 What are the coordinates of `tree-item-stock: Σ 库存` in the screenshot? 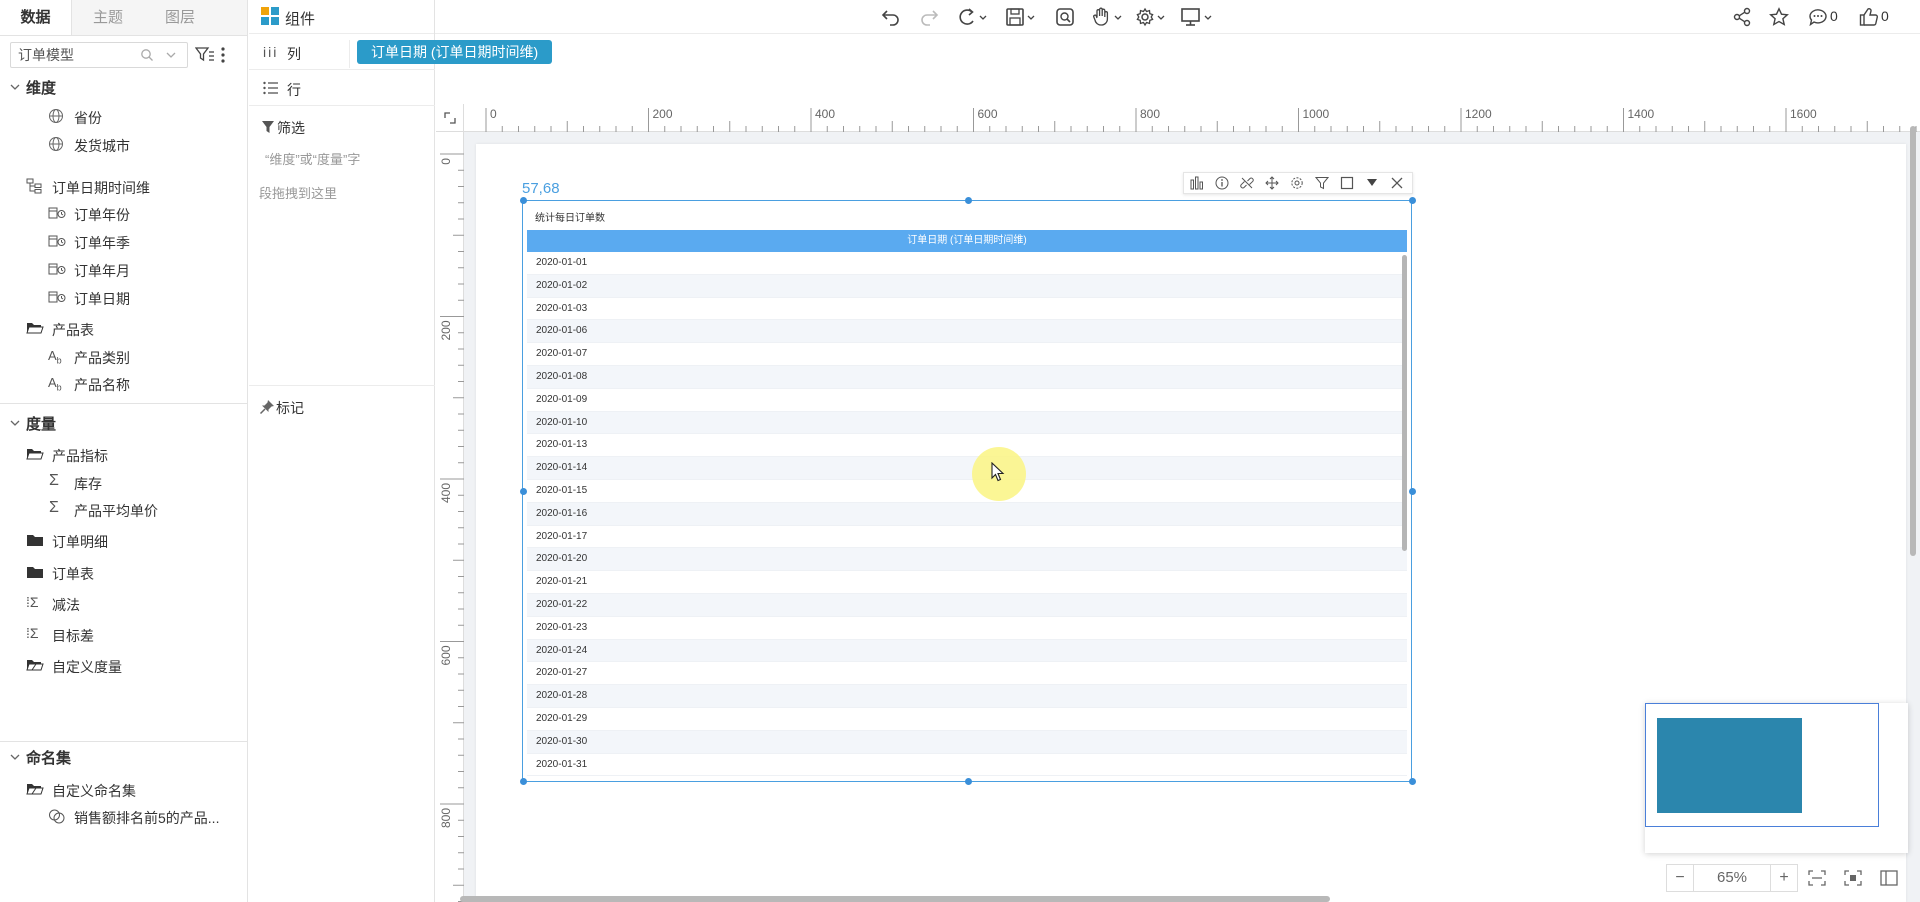 It's located at (123, 483).